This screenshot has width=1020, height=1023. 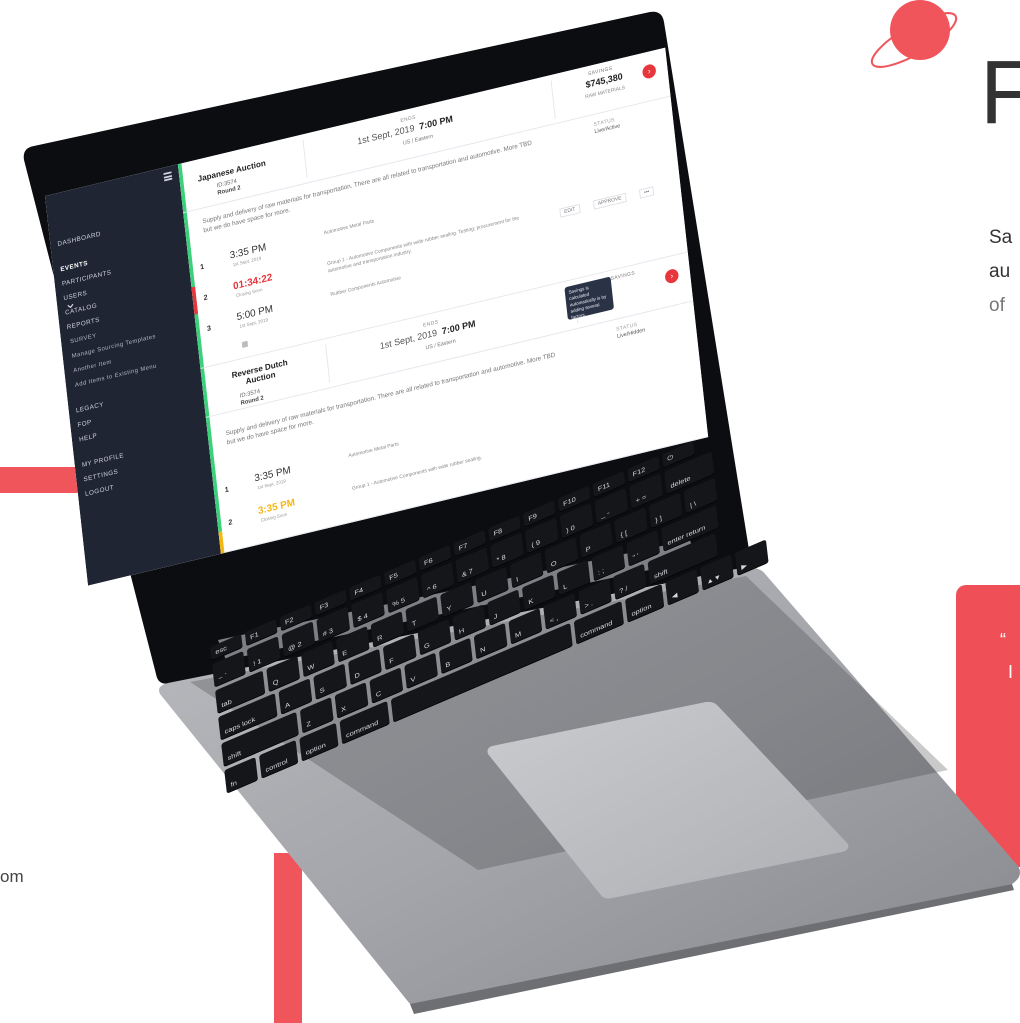 What do you see at coordinates (623, 276) in the screenshot?
I see `savings-label: SAVINGS` at bounding box center [623, 276].